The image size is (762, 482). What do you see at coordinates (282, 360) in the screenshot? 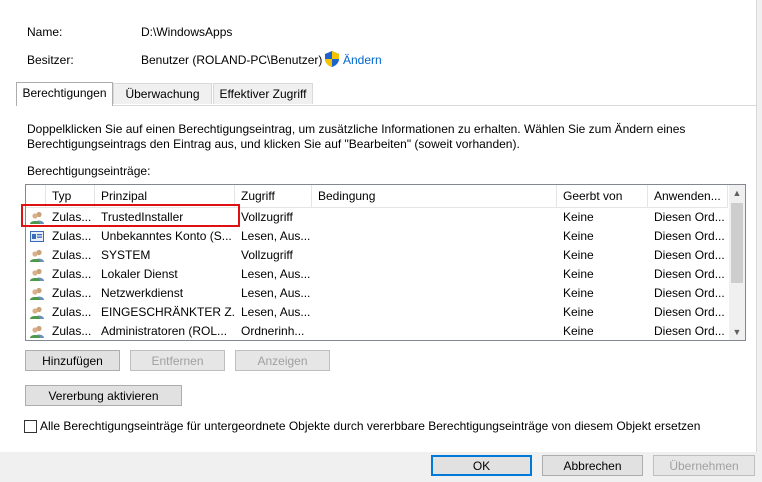
I see `view-button: Anzeigen` at bounding box center [282, 360].